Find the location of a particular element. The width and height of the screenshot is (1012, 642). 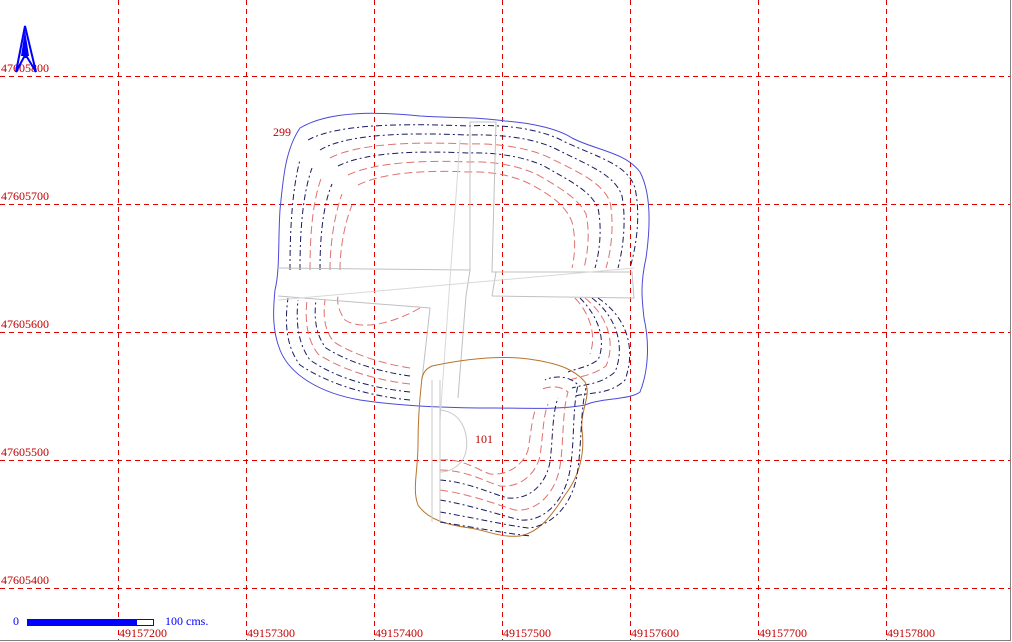

scale-end-label: 100 cms. is located at coordinates (187, 621).